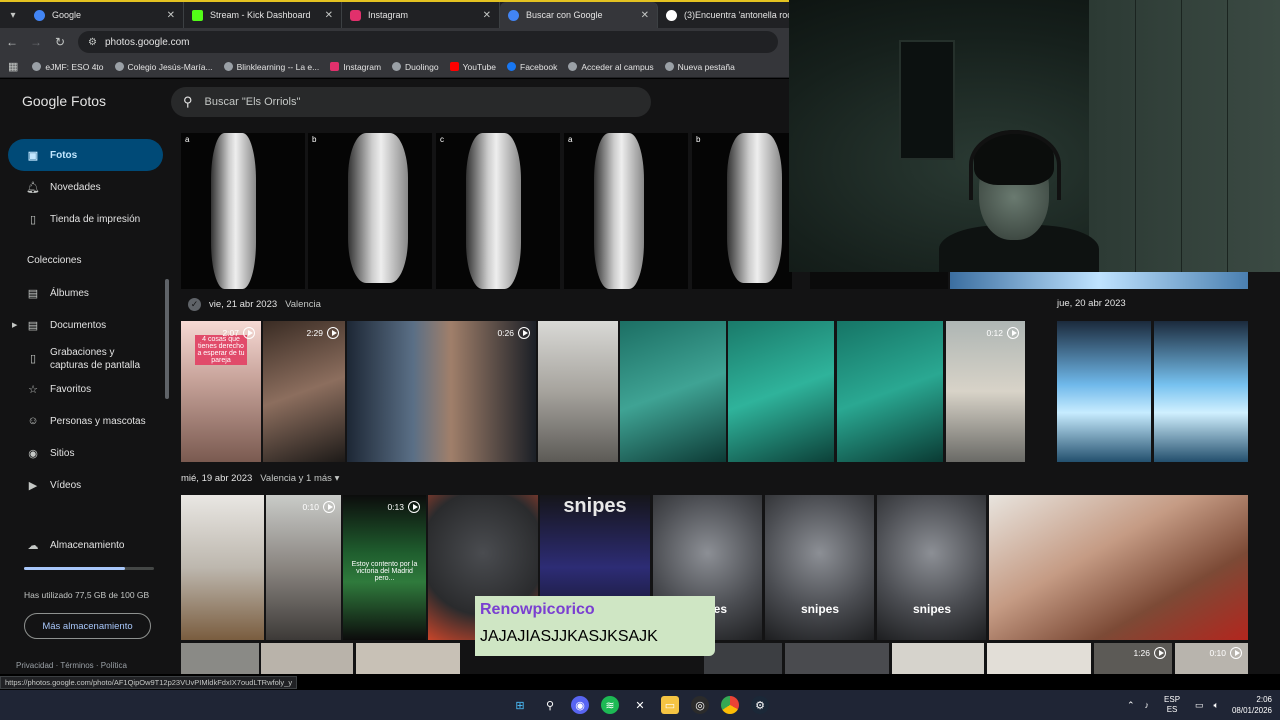 Image resolution: width=1280 pixels, height=720 pixels. I want to click on back-arrow-icon: ←, so click(12, 42).